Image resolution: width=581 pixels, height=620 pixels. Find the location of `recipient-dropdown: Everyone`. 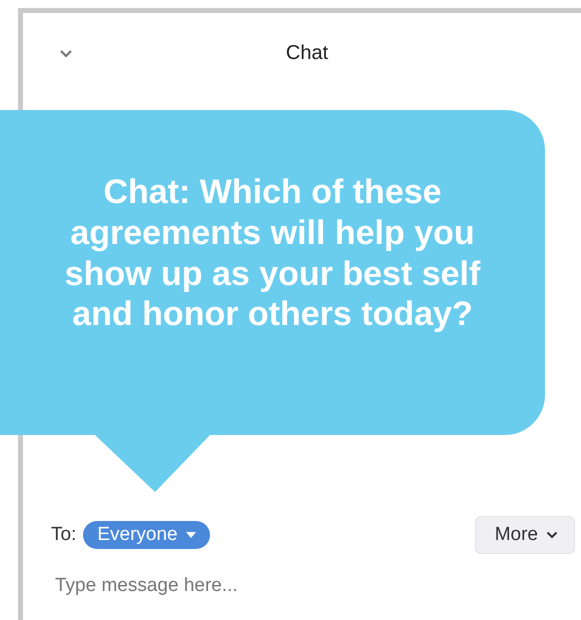

recipient-dropdown: Everyone is located at coordinates (146, 535).